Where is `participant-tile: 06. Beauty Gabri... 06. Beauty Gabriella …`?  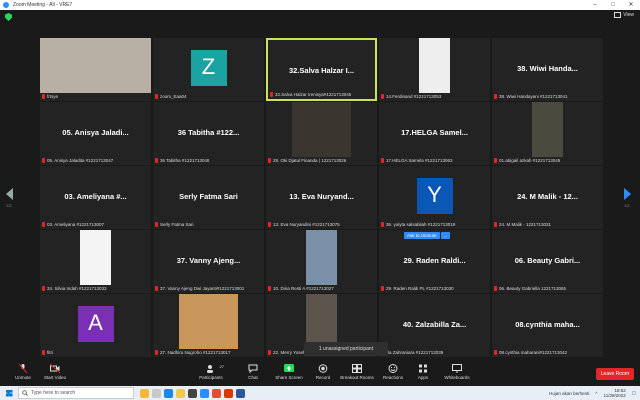
participant-tile: 06. Beauty Gabri... 06. Beauty Gabriella … is located at coordinates (547, 261).